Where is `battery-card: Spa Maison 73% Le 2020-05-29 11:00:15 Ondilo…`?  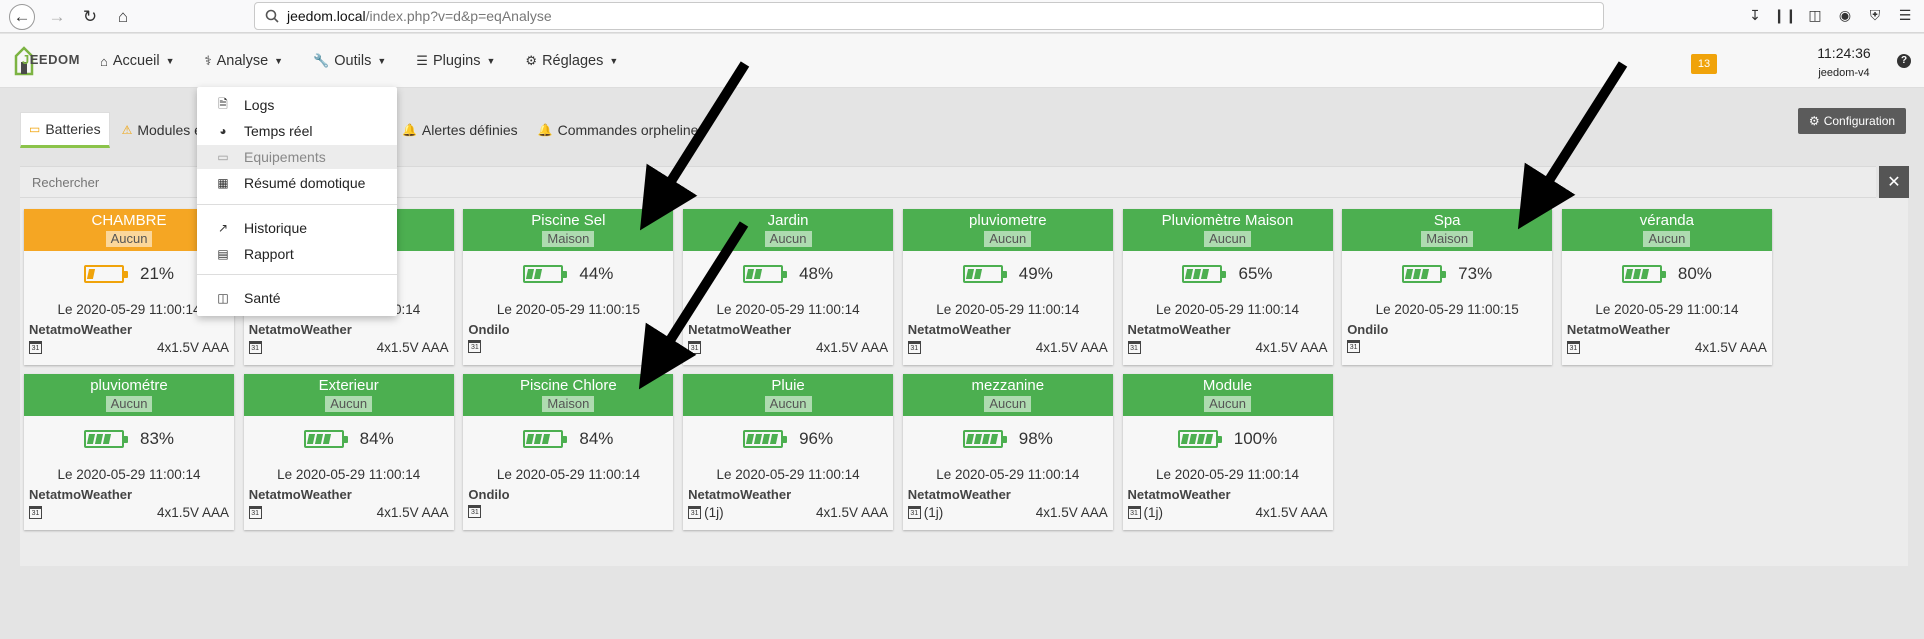 battery-card: Spa Maison 73% Le 2020-05-29 11:00:15 Ondilo… is located at coordinates (1447, 287).